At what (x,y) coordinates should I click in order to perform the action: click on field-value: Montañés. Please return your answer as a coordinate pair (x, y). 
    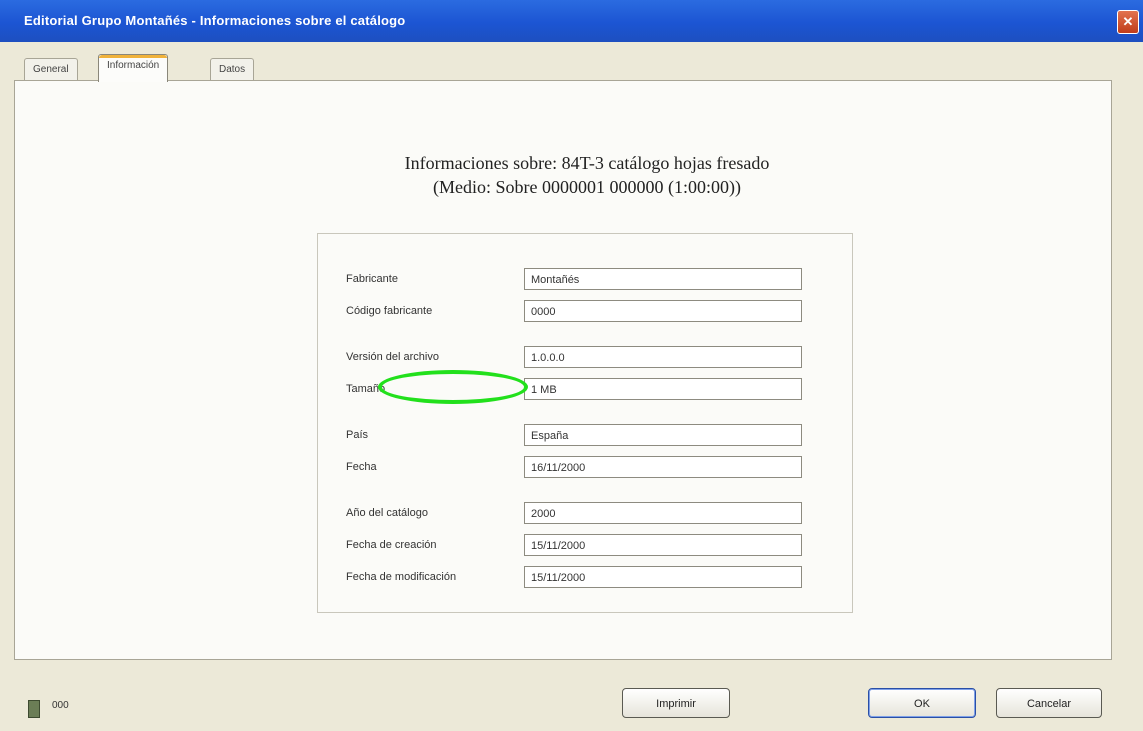
    Looking at the image, I should click on (663, 279).